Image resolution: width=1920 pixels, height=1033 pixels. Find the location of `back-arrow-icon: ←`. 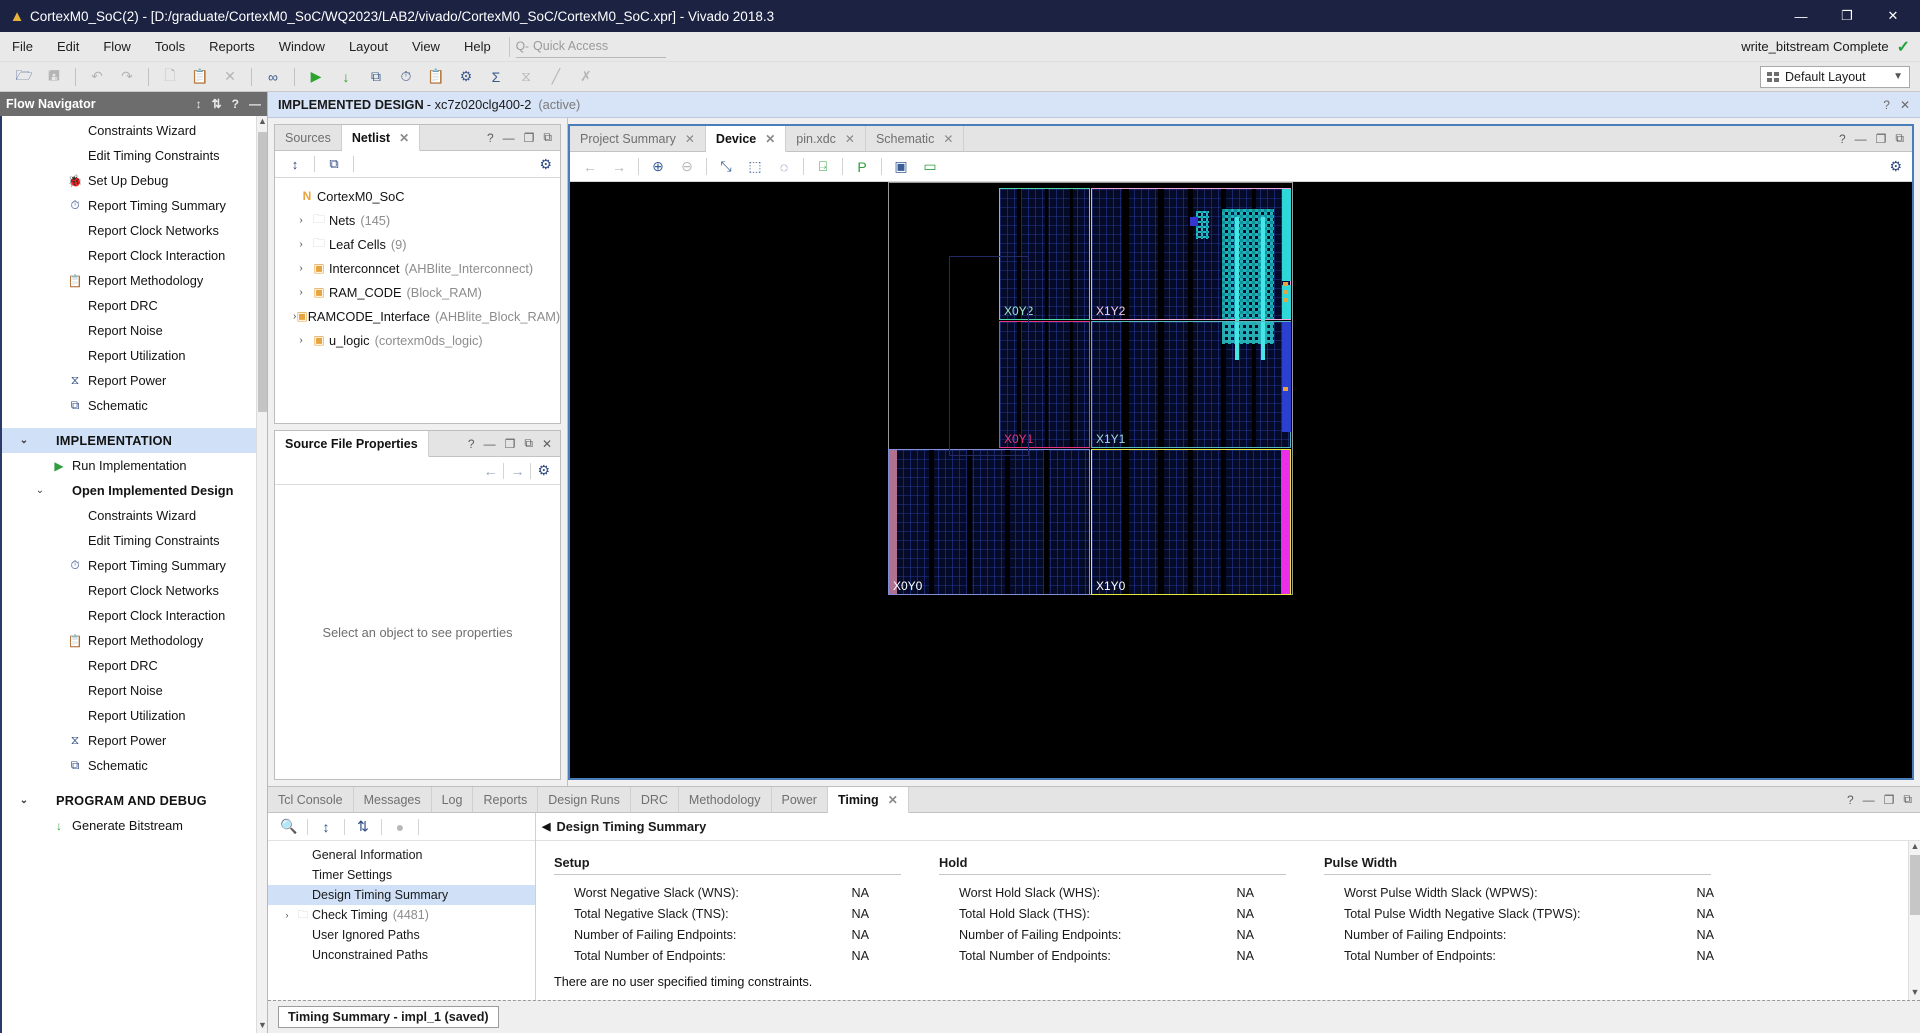

back-arrow-icon: ← is located at coordinates (490, 471).